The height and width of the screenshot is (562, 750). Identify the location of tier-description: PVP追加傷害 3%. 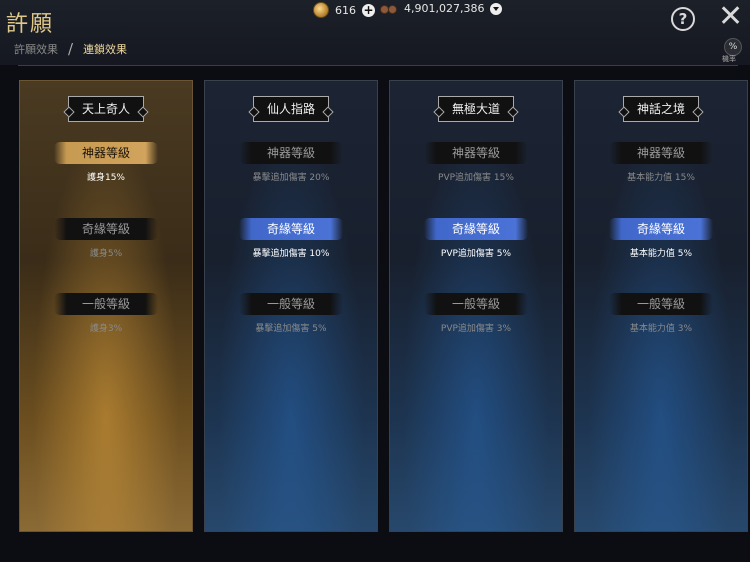
(476, 329).